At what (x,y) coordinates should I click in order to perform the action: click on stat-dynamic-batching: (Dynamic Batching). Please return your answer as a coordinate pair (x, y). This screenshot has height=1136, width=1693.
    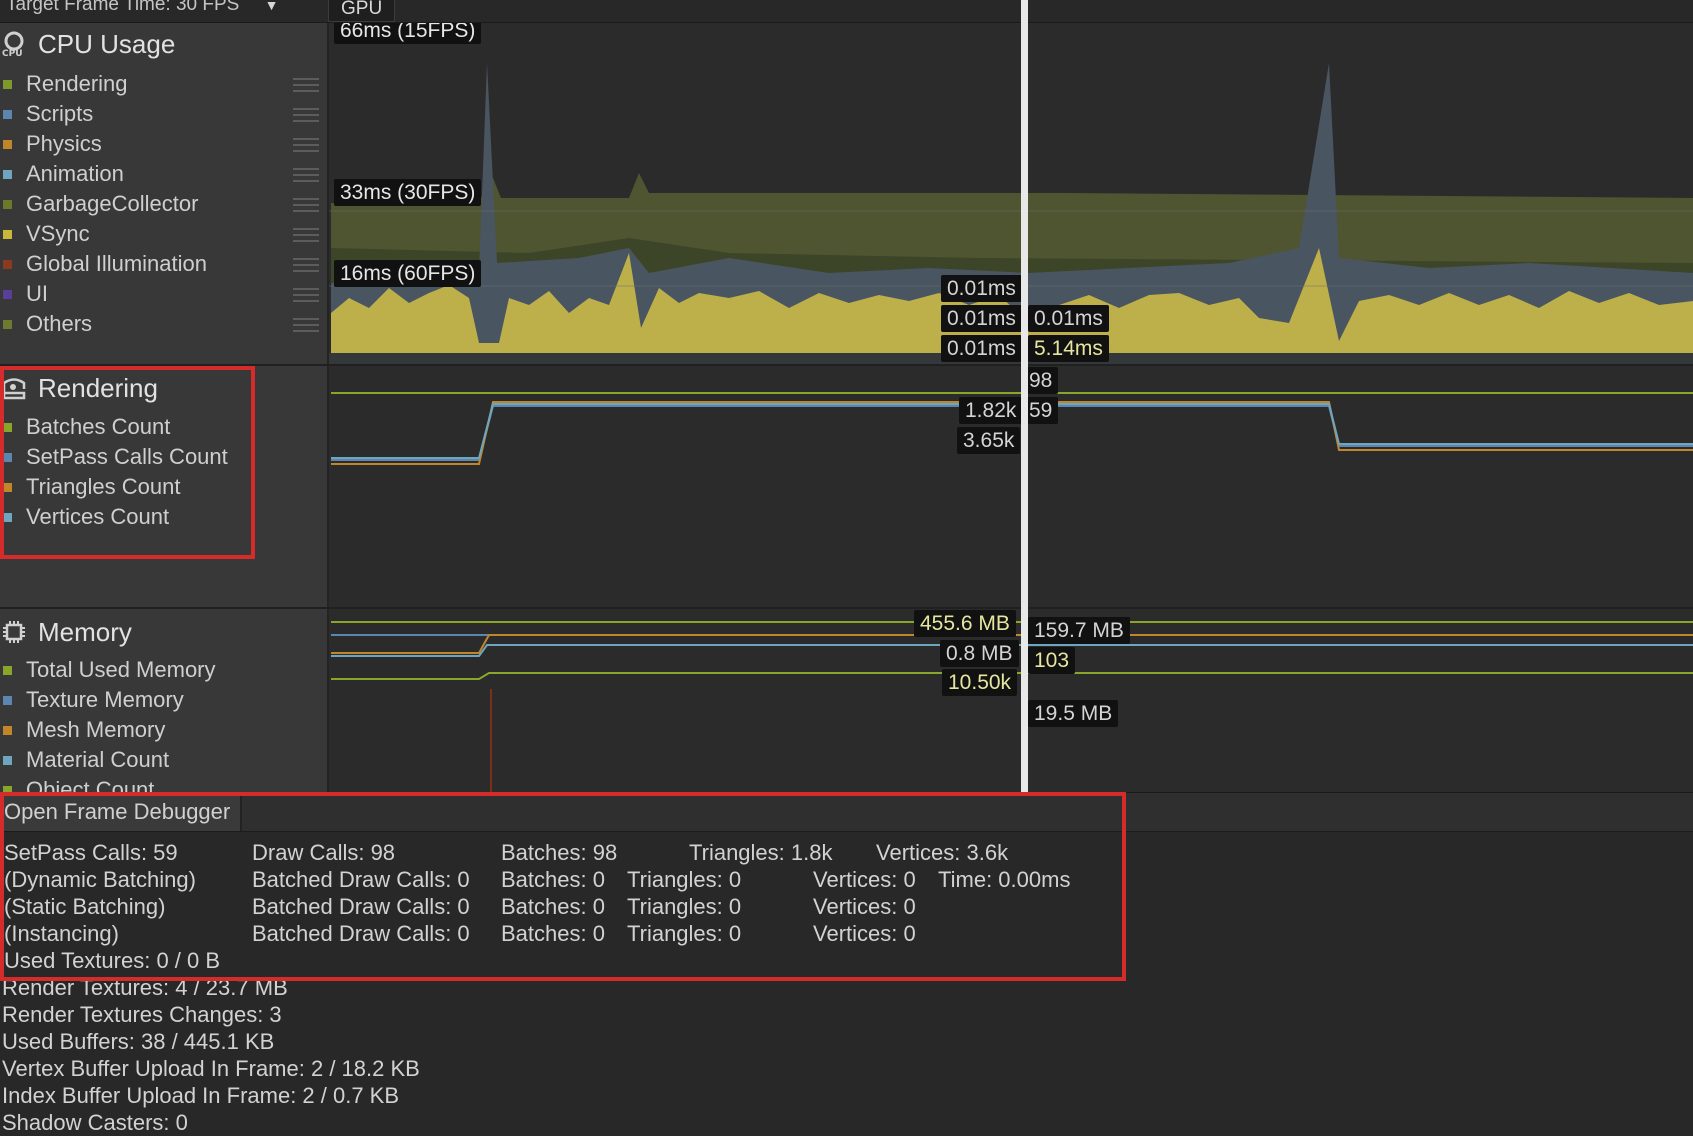
    Looking at the image, I should click on (100, 879).